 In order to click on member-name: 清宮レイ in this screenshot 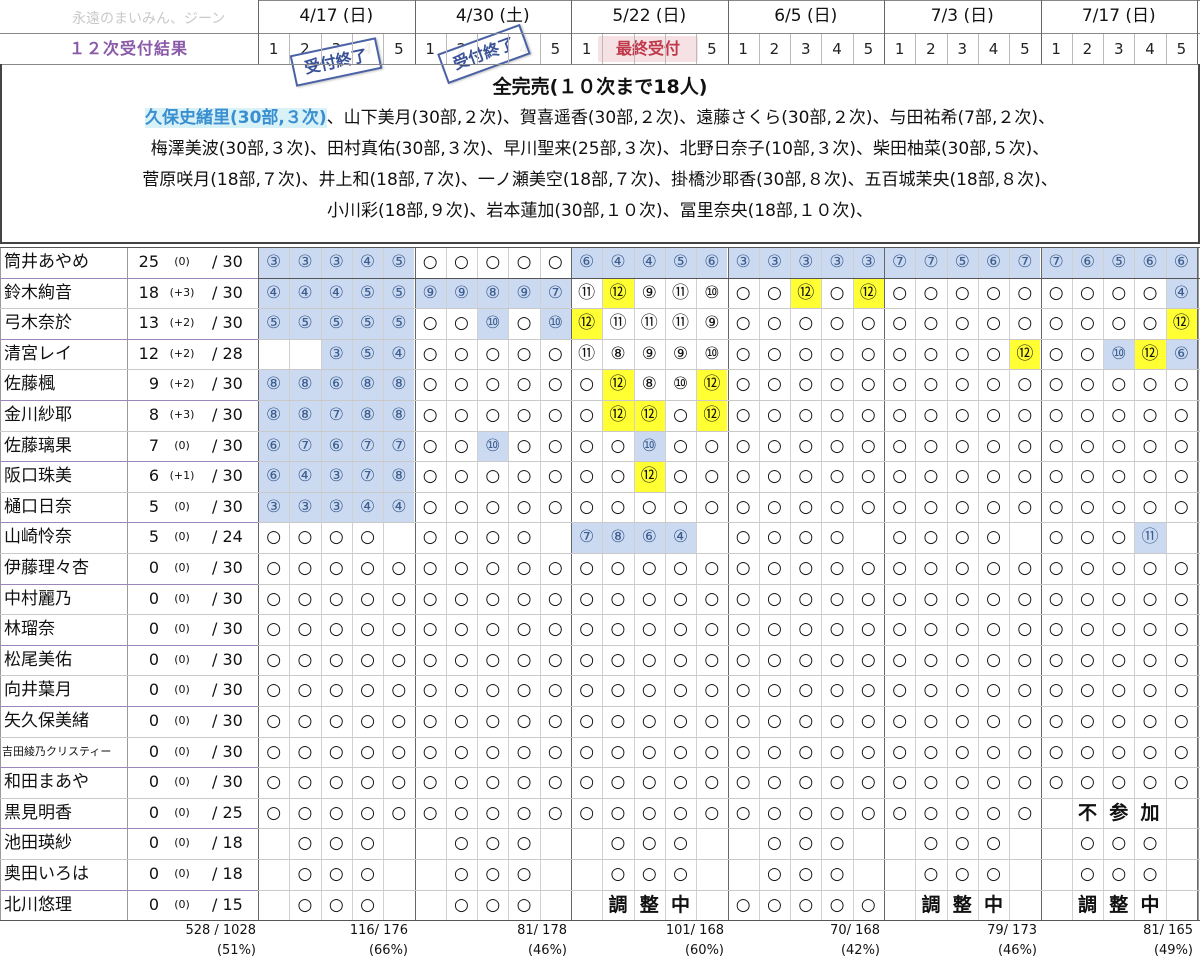, I will do `click(38, 353)`.